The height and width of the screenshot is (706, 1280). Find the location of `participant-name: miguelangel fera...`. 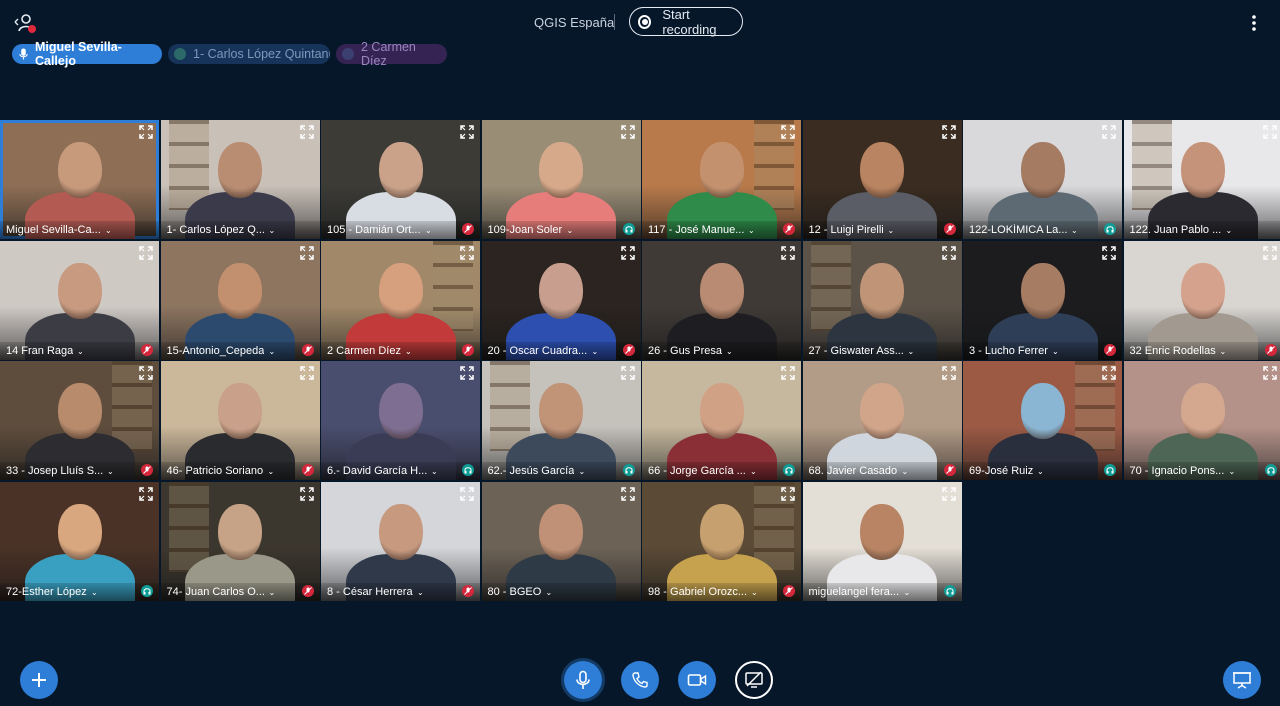

participant-name: miguelangel fera... is located at coordinates (854, 592).